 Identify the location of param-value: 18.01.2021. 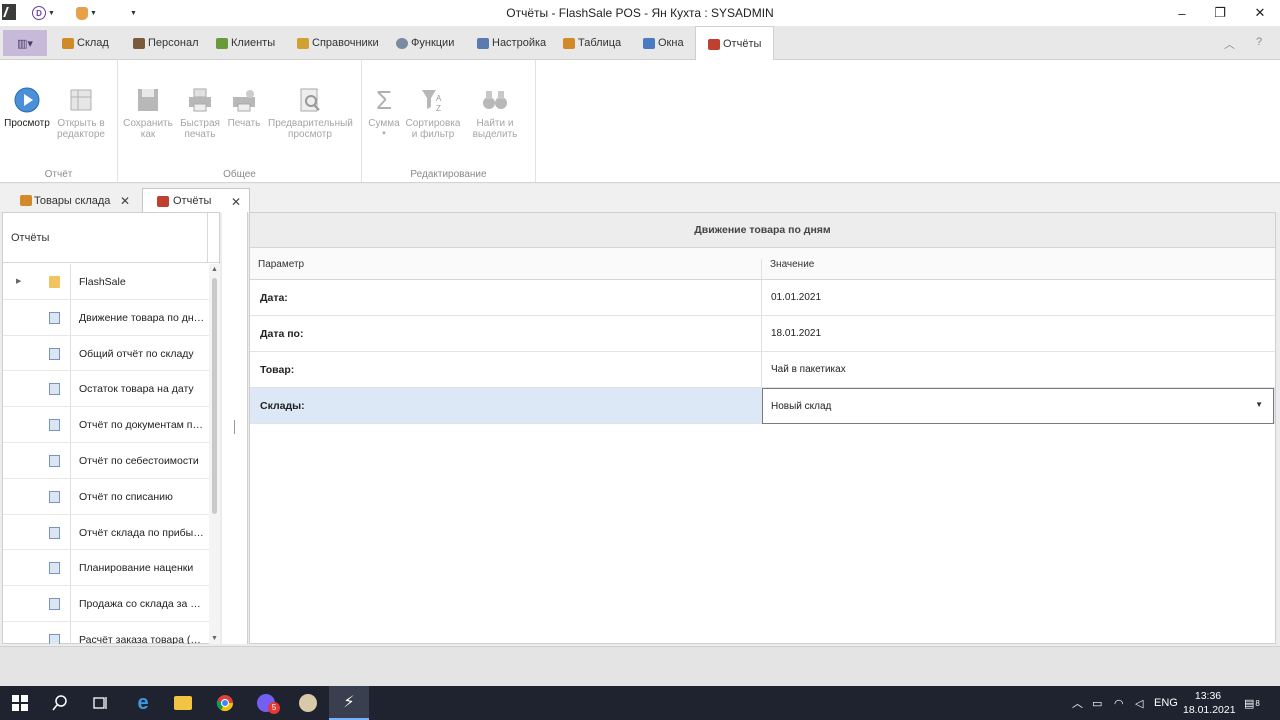
(796, 333).